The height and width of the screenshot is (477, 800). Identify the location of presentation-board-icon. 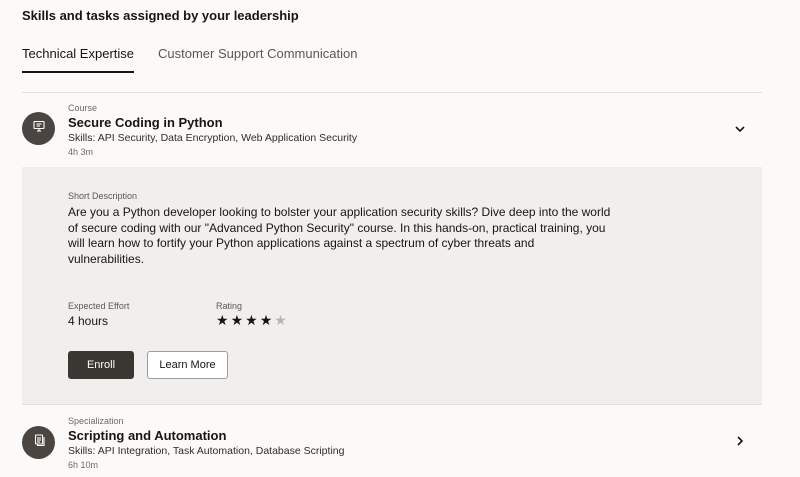
(39, 128).